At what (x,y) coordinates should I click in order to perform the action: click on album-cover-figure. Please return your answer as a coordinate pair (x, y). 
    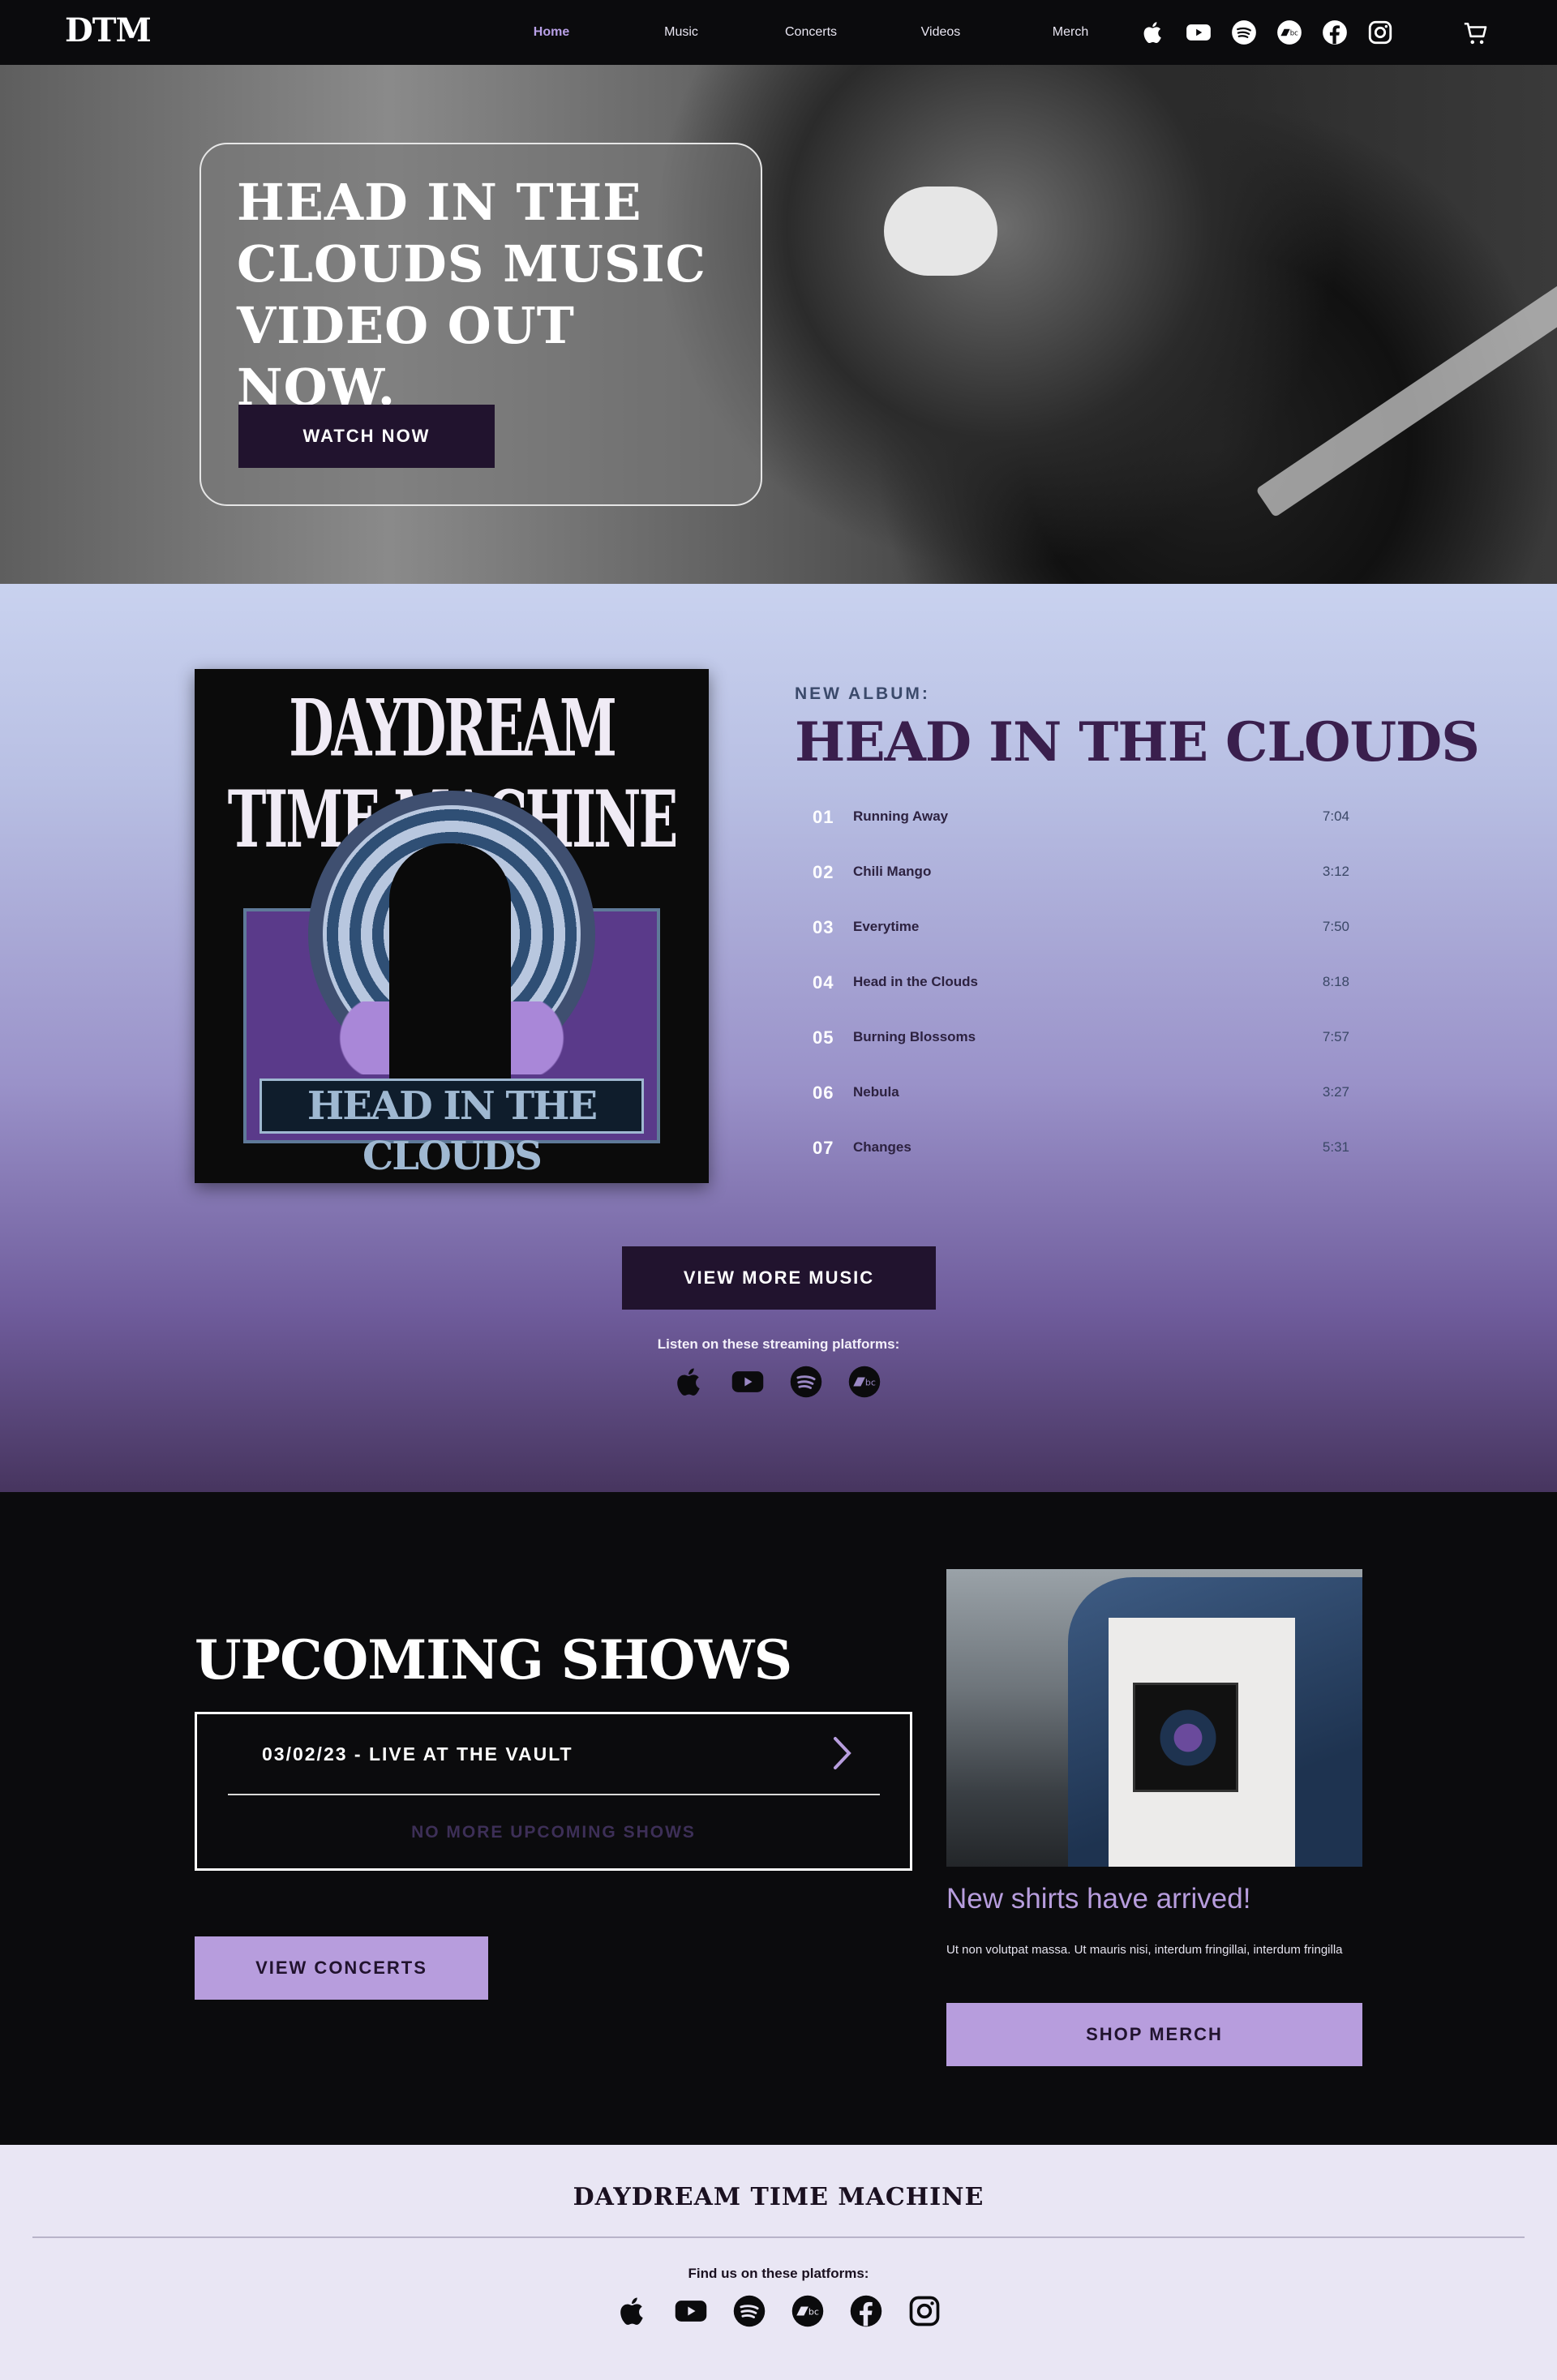
    Looking at the image, I should click on (450, 977).